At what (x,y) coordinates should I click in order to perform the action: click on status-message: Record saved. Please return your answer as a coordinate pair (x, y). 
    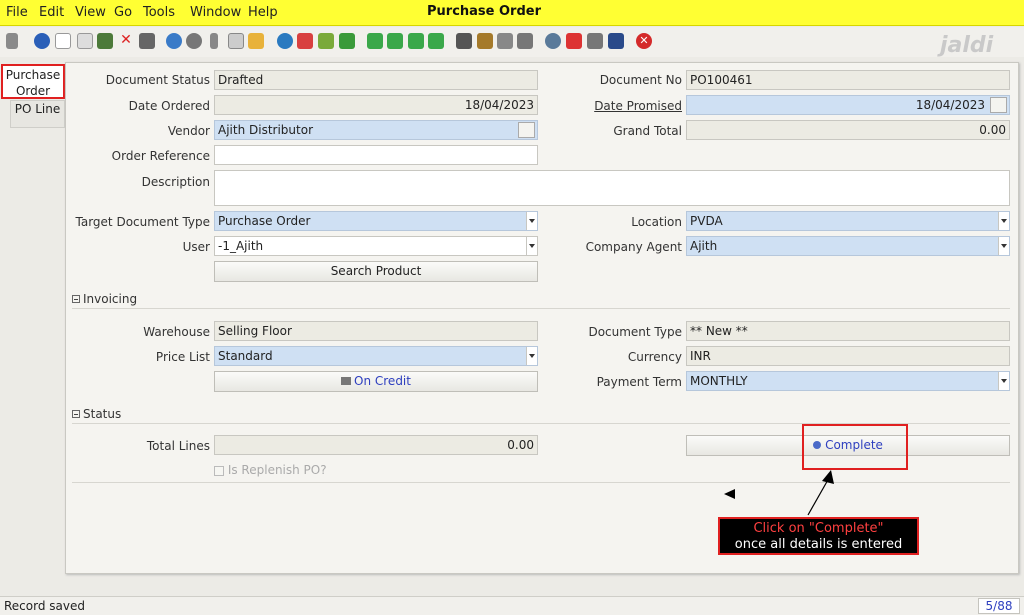
    Looking at the image, I should click on (44, 606).